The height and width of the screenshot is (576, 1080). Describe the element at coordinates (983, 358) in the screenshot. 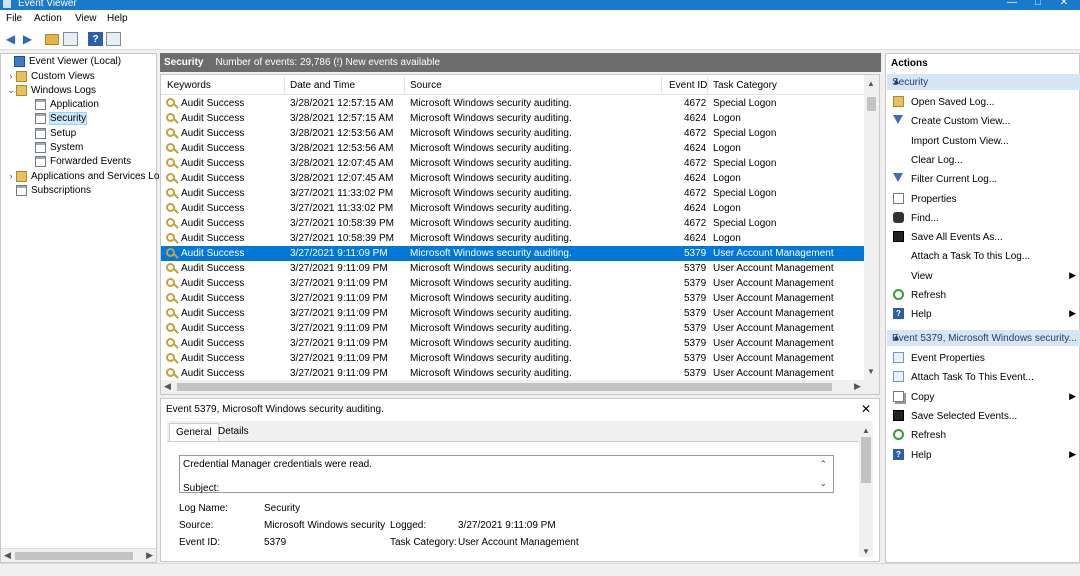

I see `action-event-properties: Event Properties` at that location.